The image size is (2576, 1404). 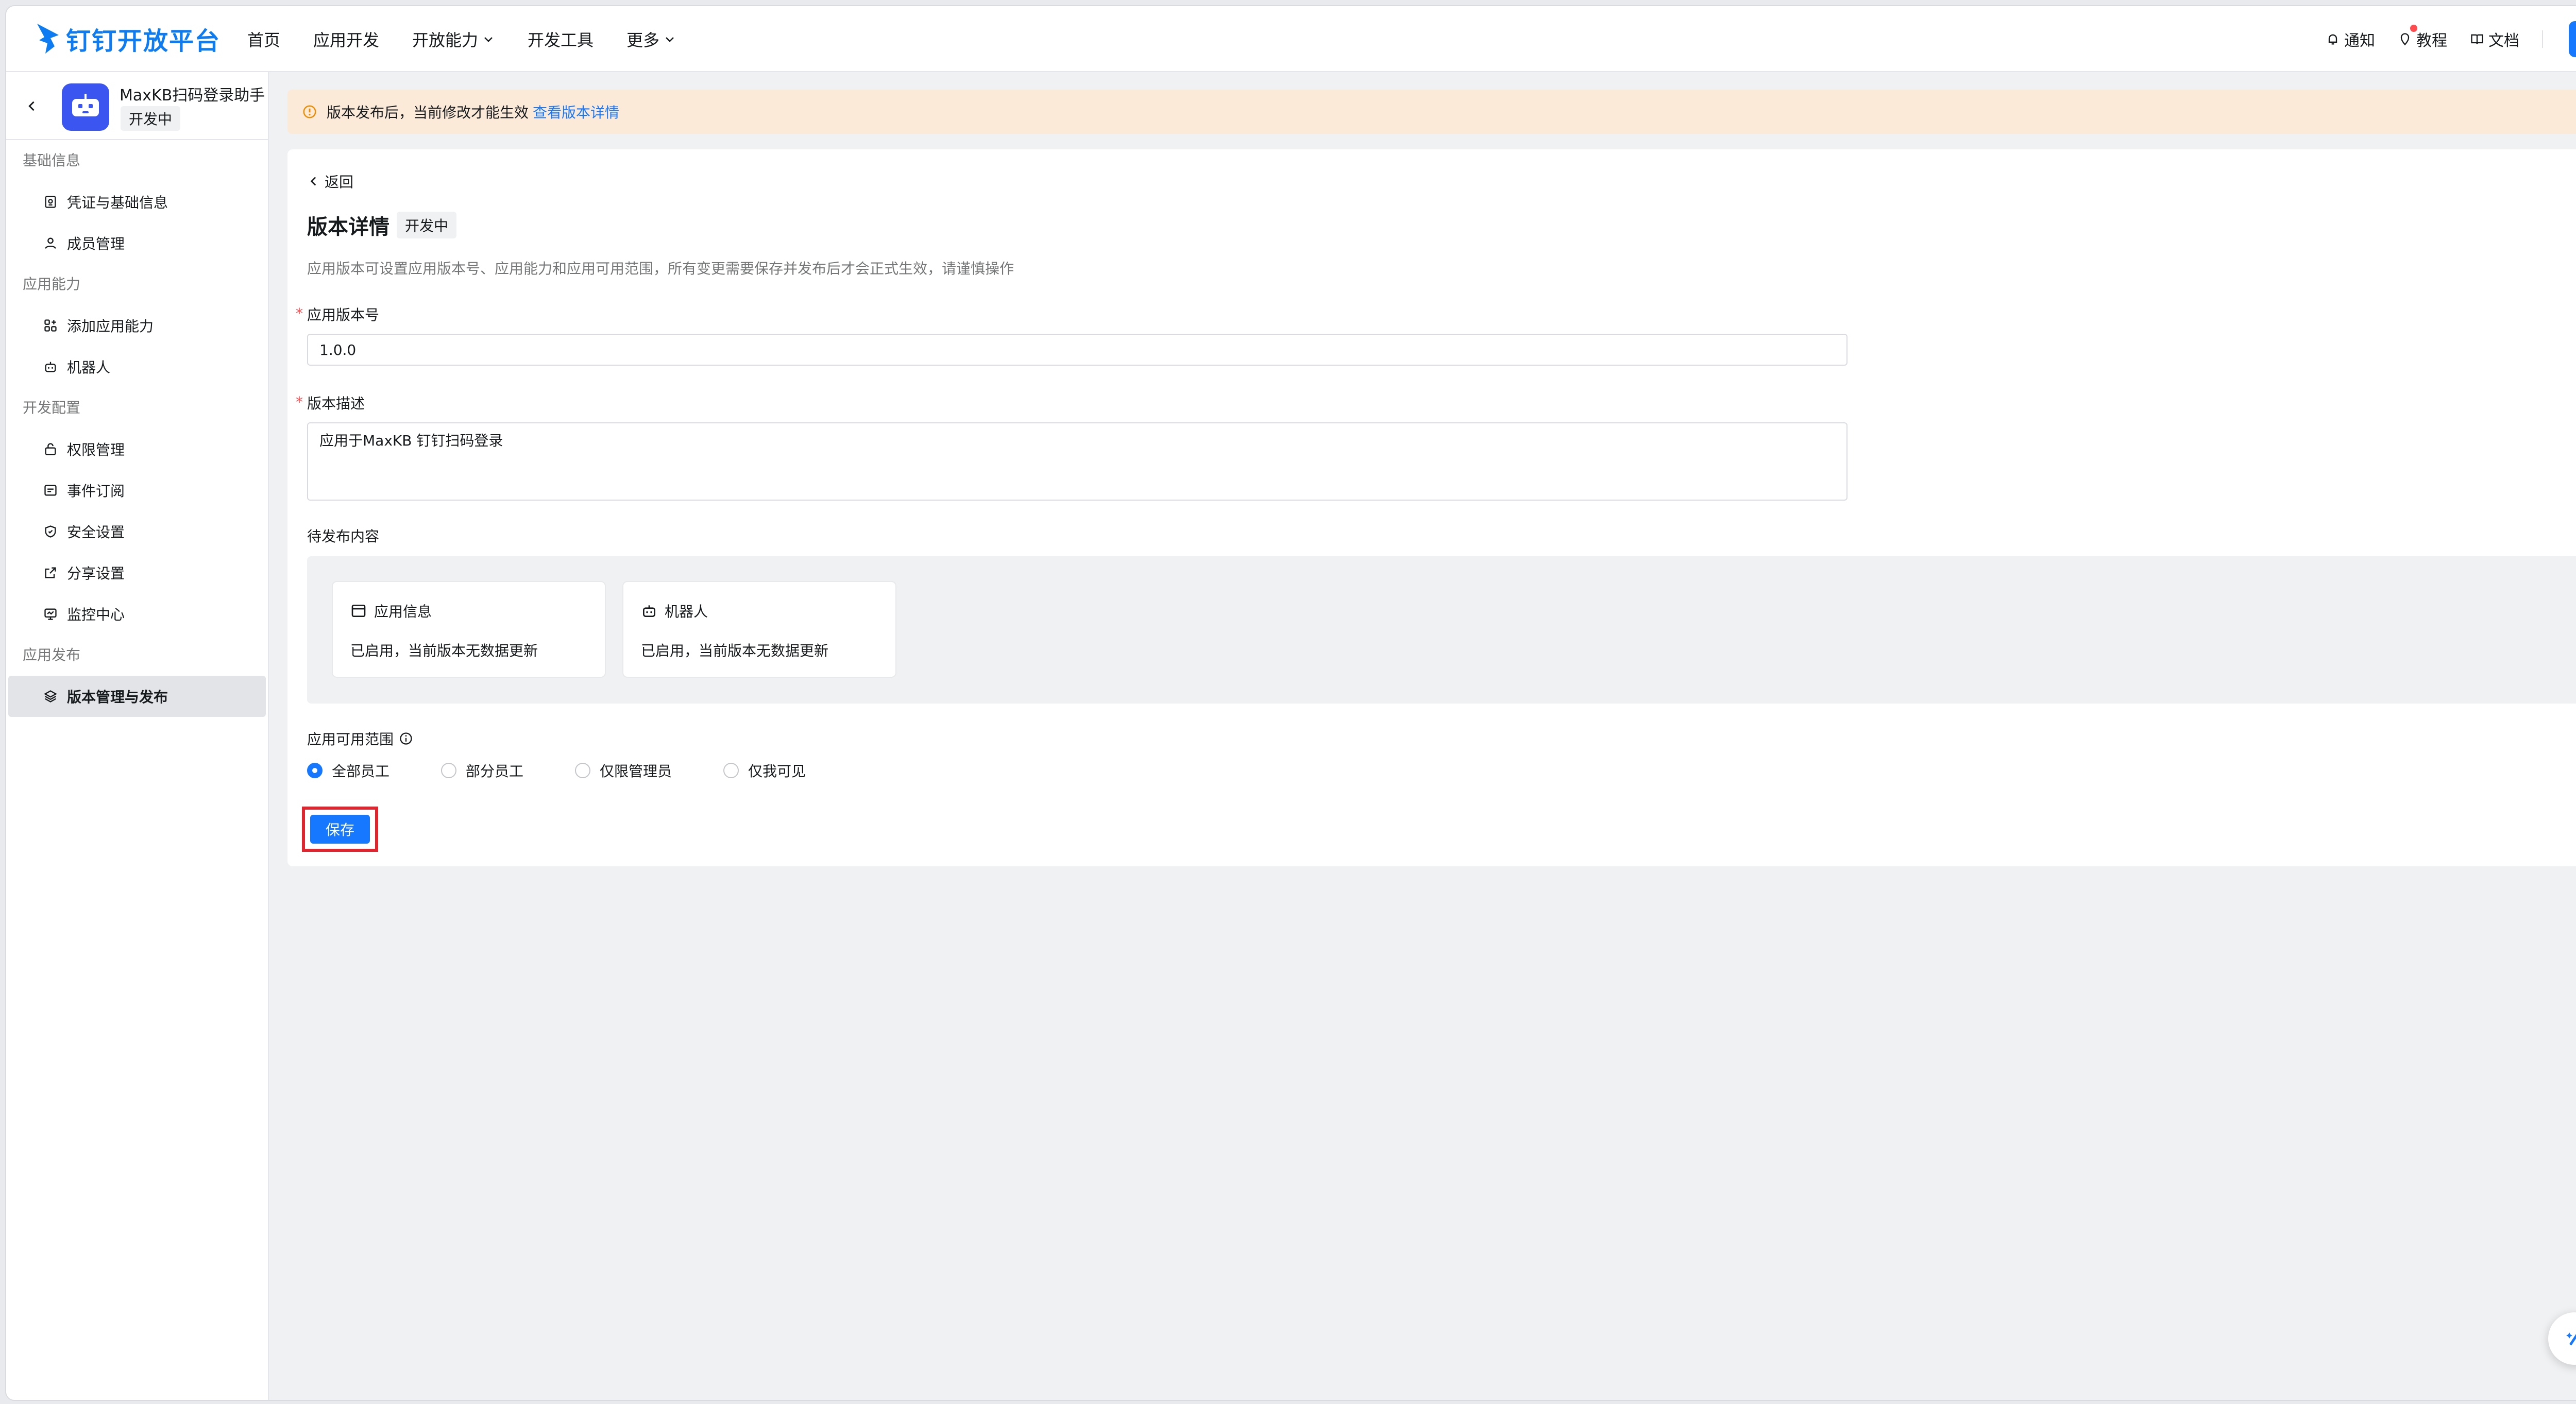 I want to click on scope-option-all-staff: 全部员工, so click(x=348, y=771).